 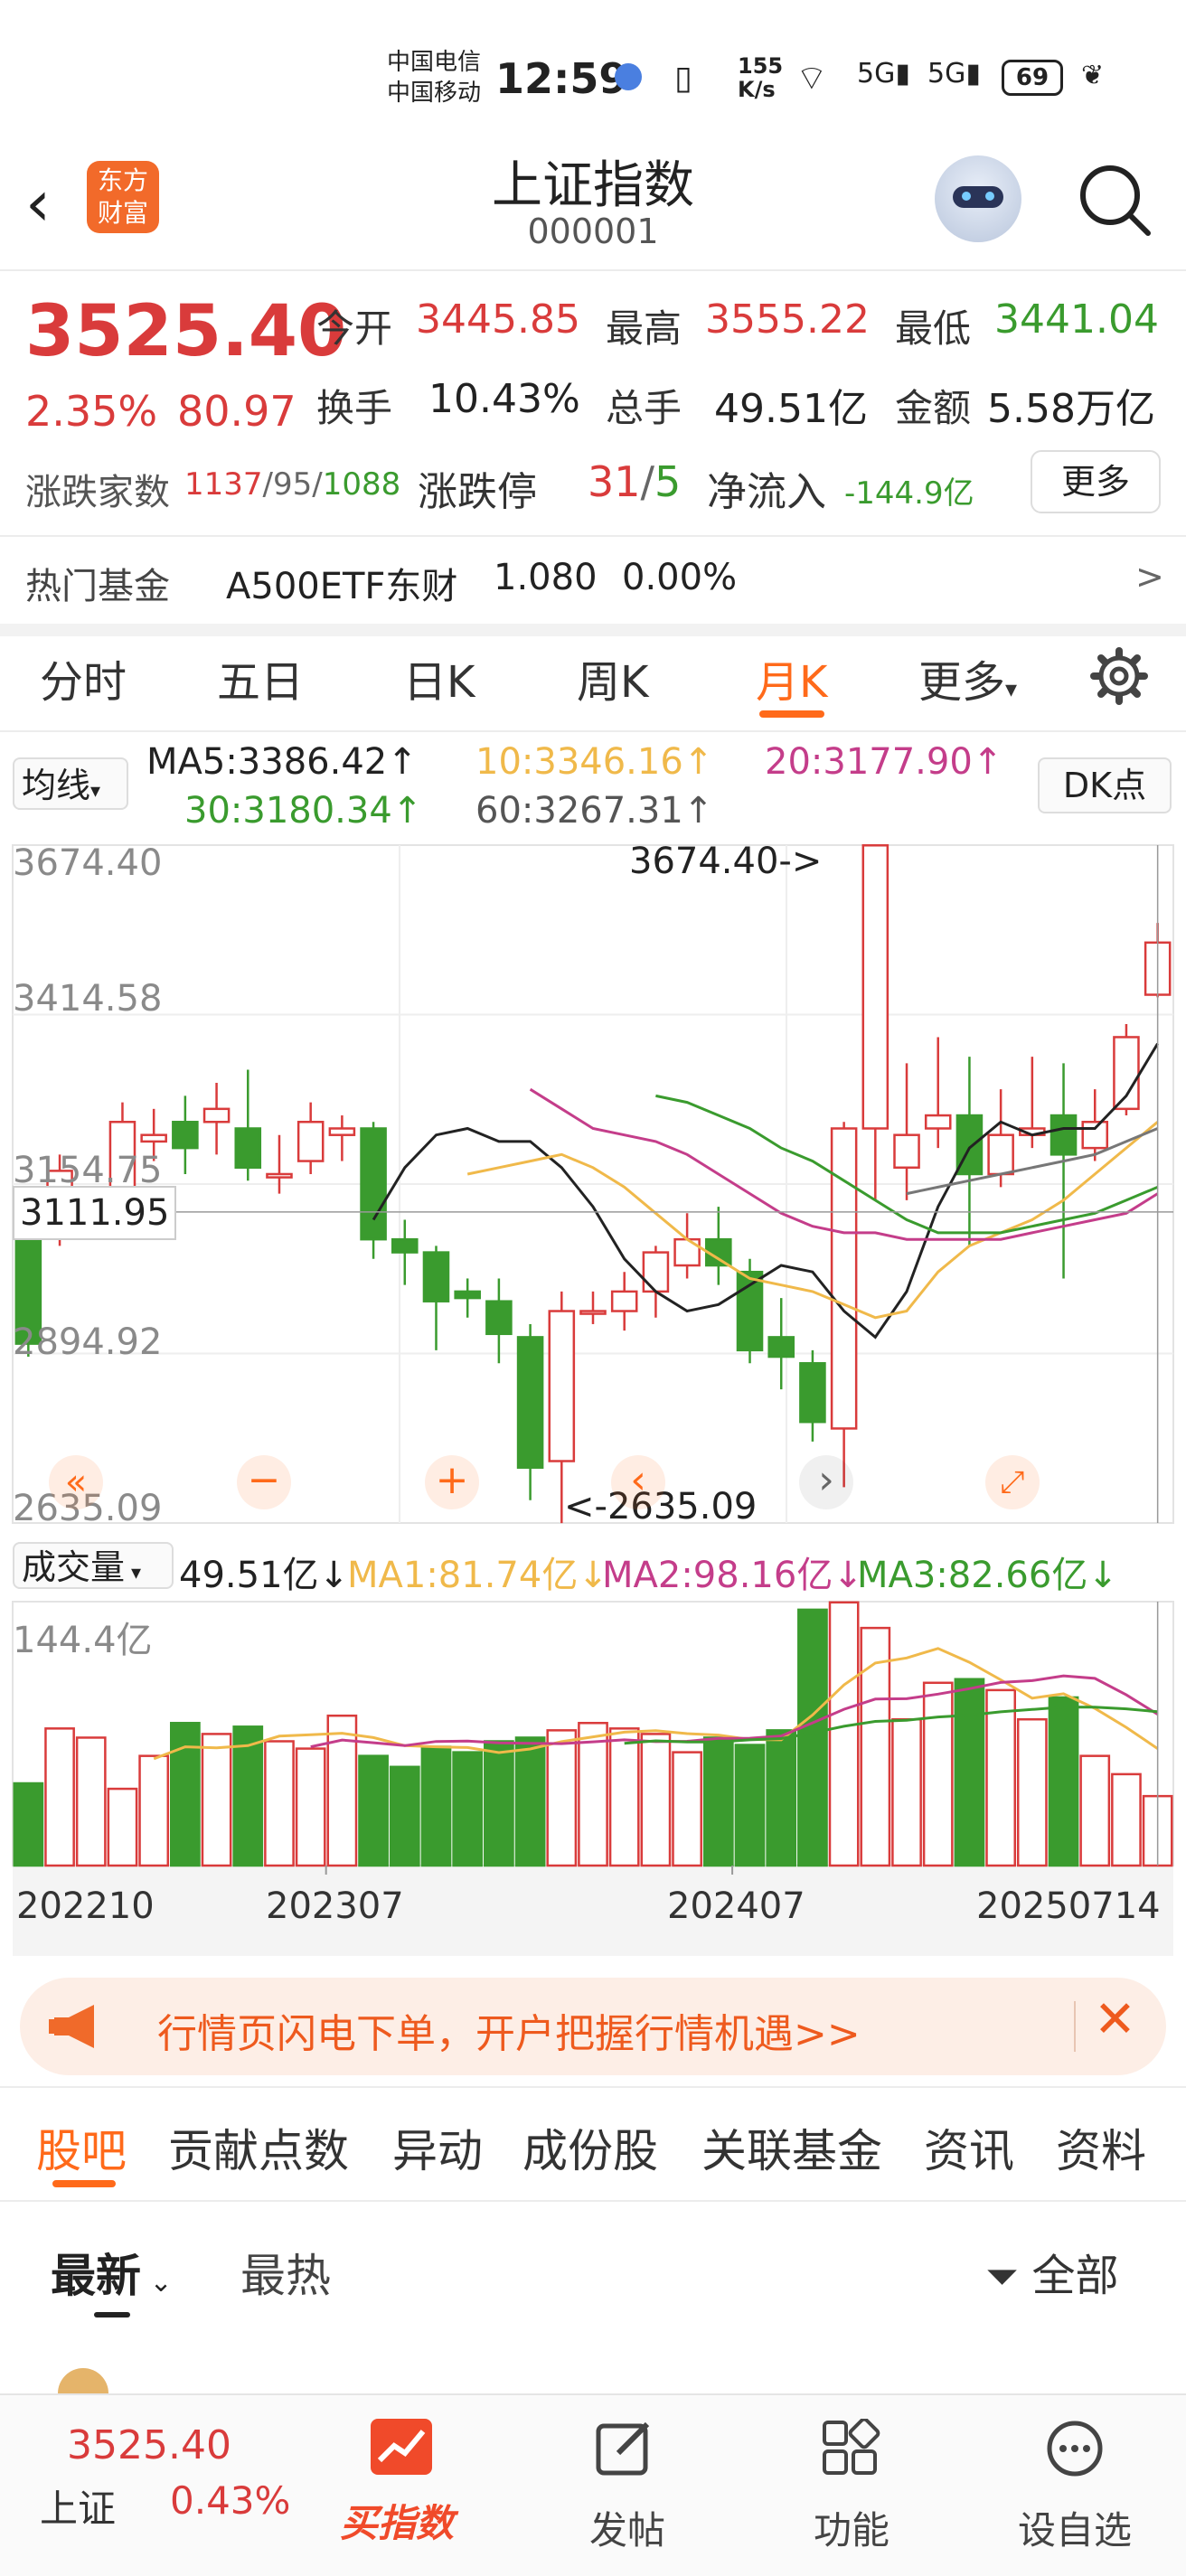 I want to click on function-button: 功能, so click(x=850, y=2488).